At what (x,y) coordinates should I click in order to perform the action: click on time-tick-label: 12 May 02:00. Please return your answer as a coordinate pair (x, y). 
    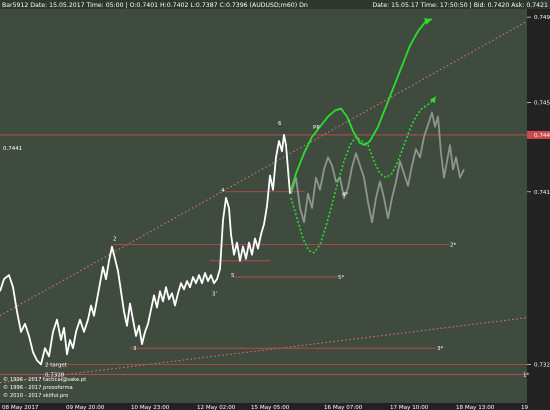
    Looking at the image, I should click on (216, 407).